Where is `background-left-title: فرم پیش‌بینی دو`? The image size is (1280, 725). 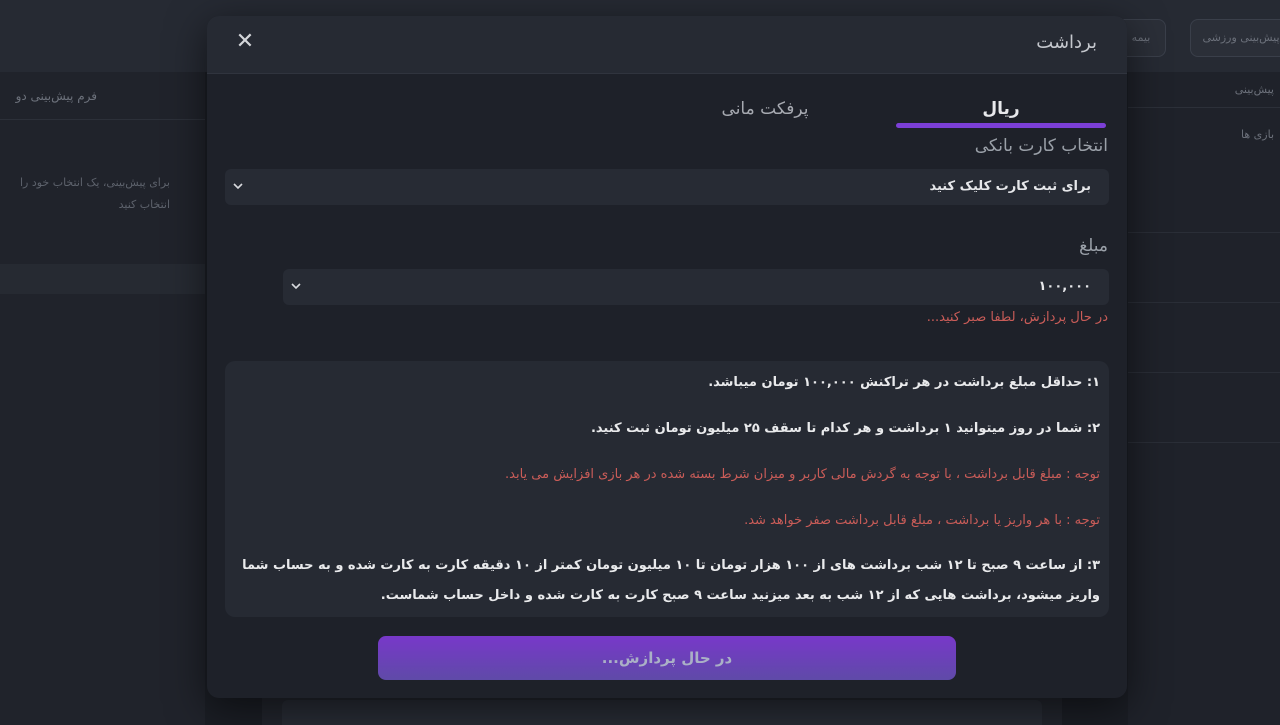
background-left-title: فرم پیش‌بینی دو is located at coordinates (102, 96).